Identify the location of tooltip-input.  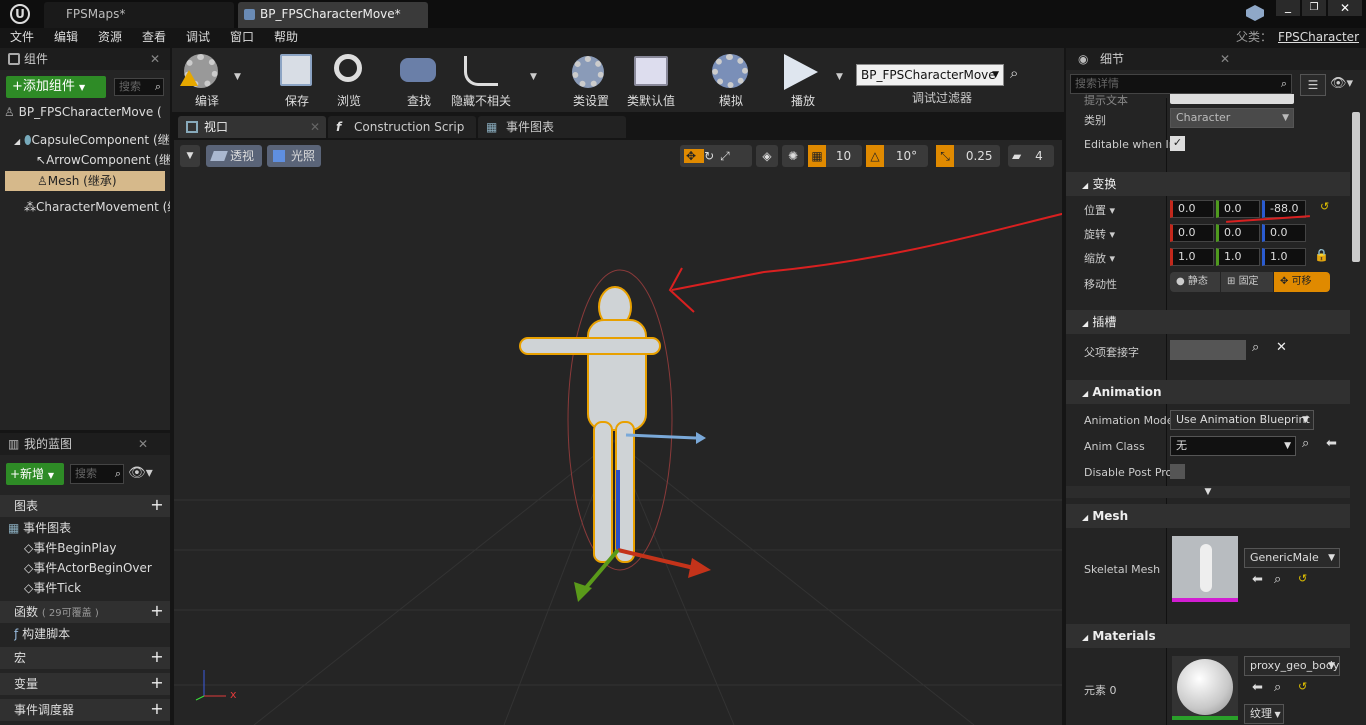
(1232, 99).